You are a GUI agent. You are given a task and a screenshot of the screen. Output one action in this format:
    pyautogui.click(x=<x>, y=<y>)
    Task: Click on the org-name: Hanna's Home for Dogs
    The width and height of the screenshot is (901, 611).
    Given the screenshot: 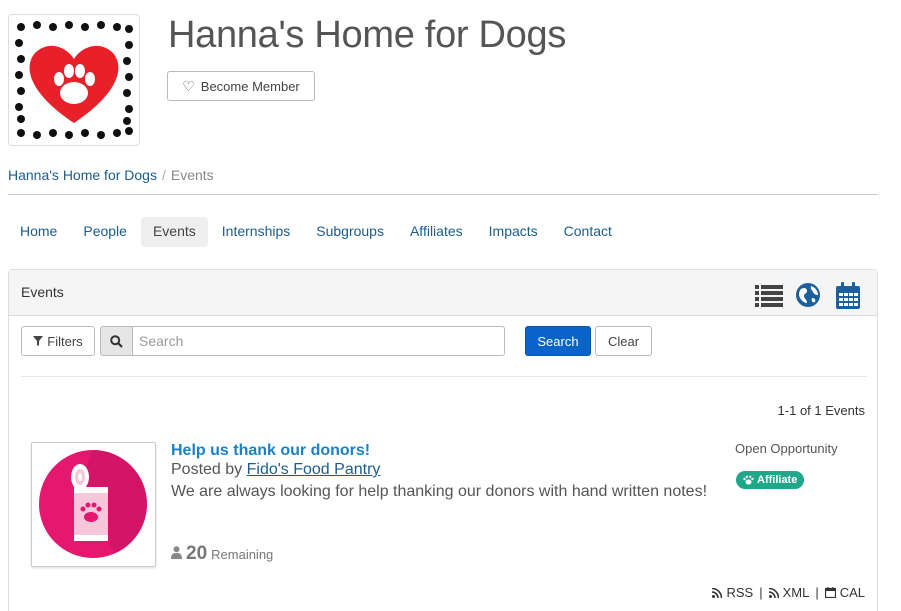 What is the action you would take?
    pyautogui.click(x=367, y=35)
    